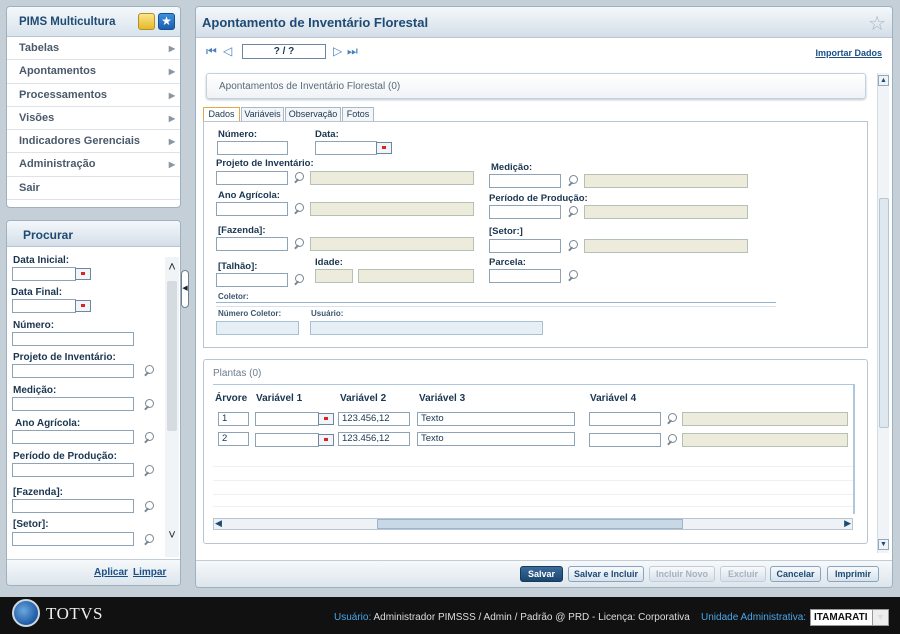 This screenshot has height=634, width=900. I want to click on talhao-input, so click(252, 280).